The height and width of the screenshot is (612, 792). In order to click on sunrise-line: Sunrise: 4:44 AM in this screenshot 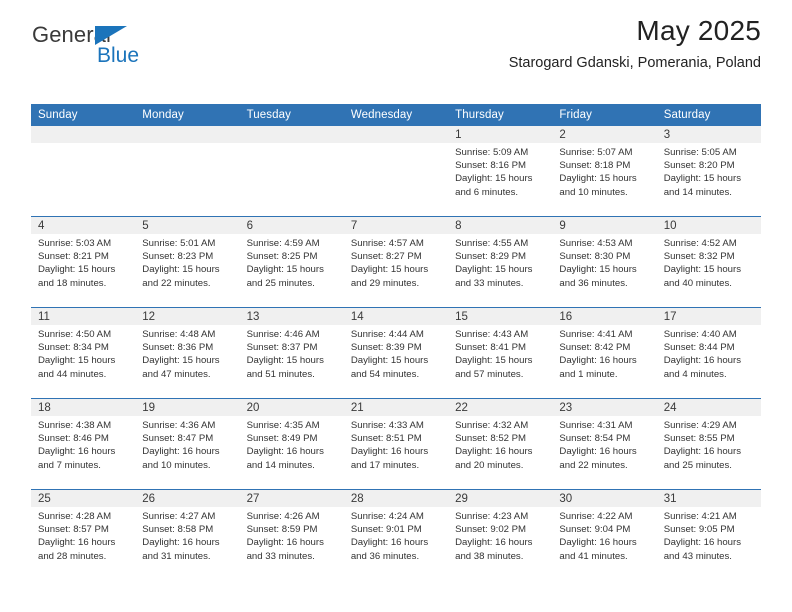, I will do `click(387, 334)`.